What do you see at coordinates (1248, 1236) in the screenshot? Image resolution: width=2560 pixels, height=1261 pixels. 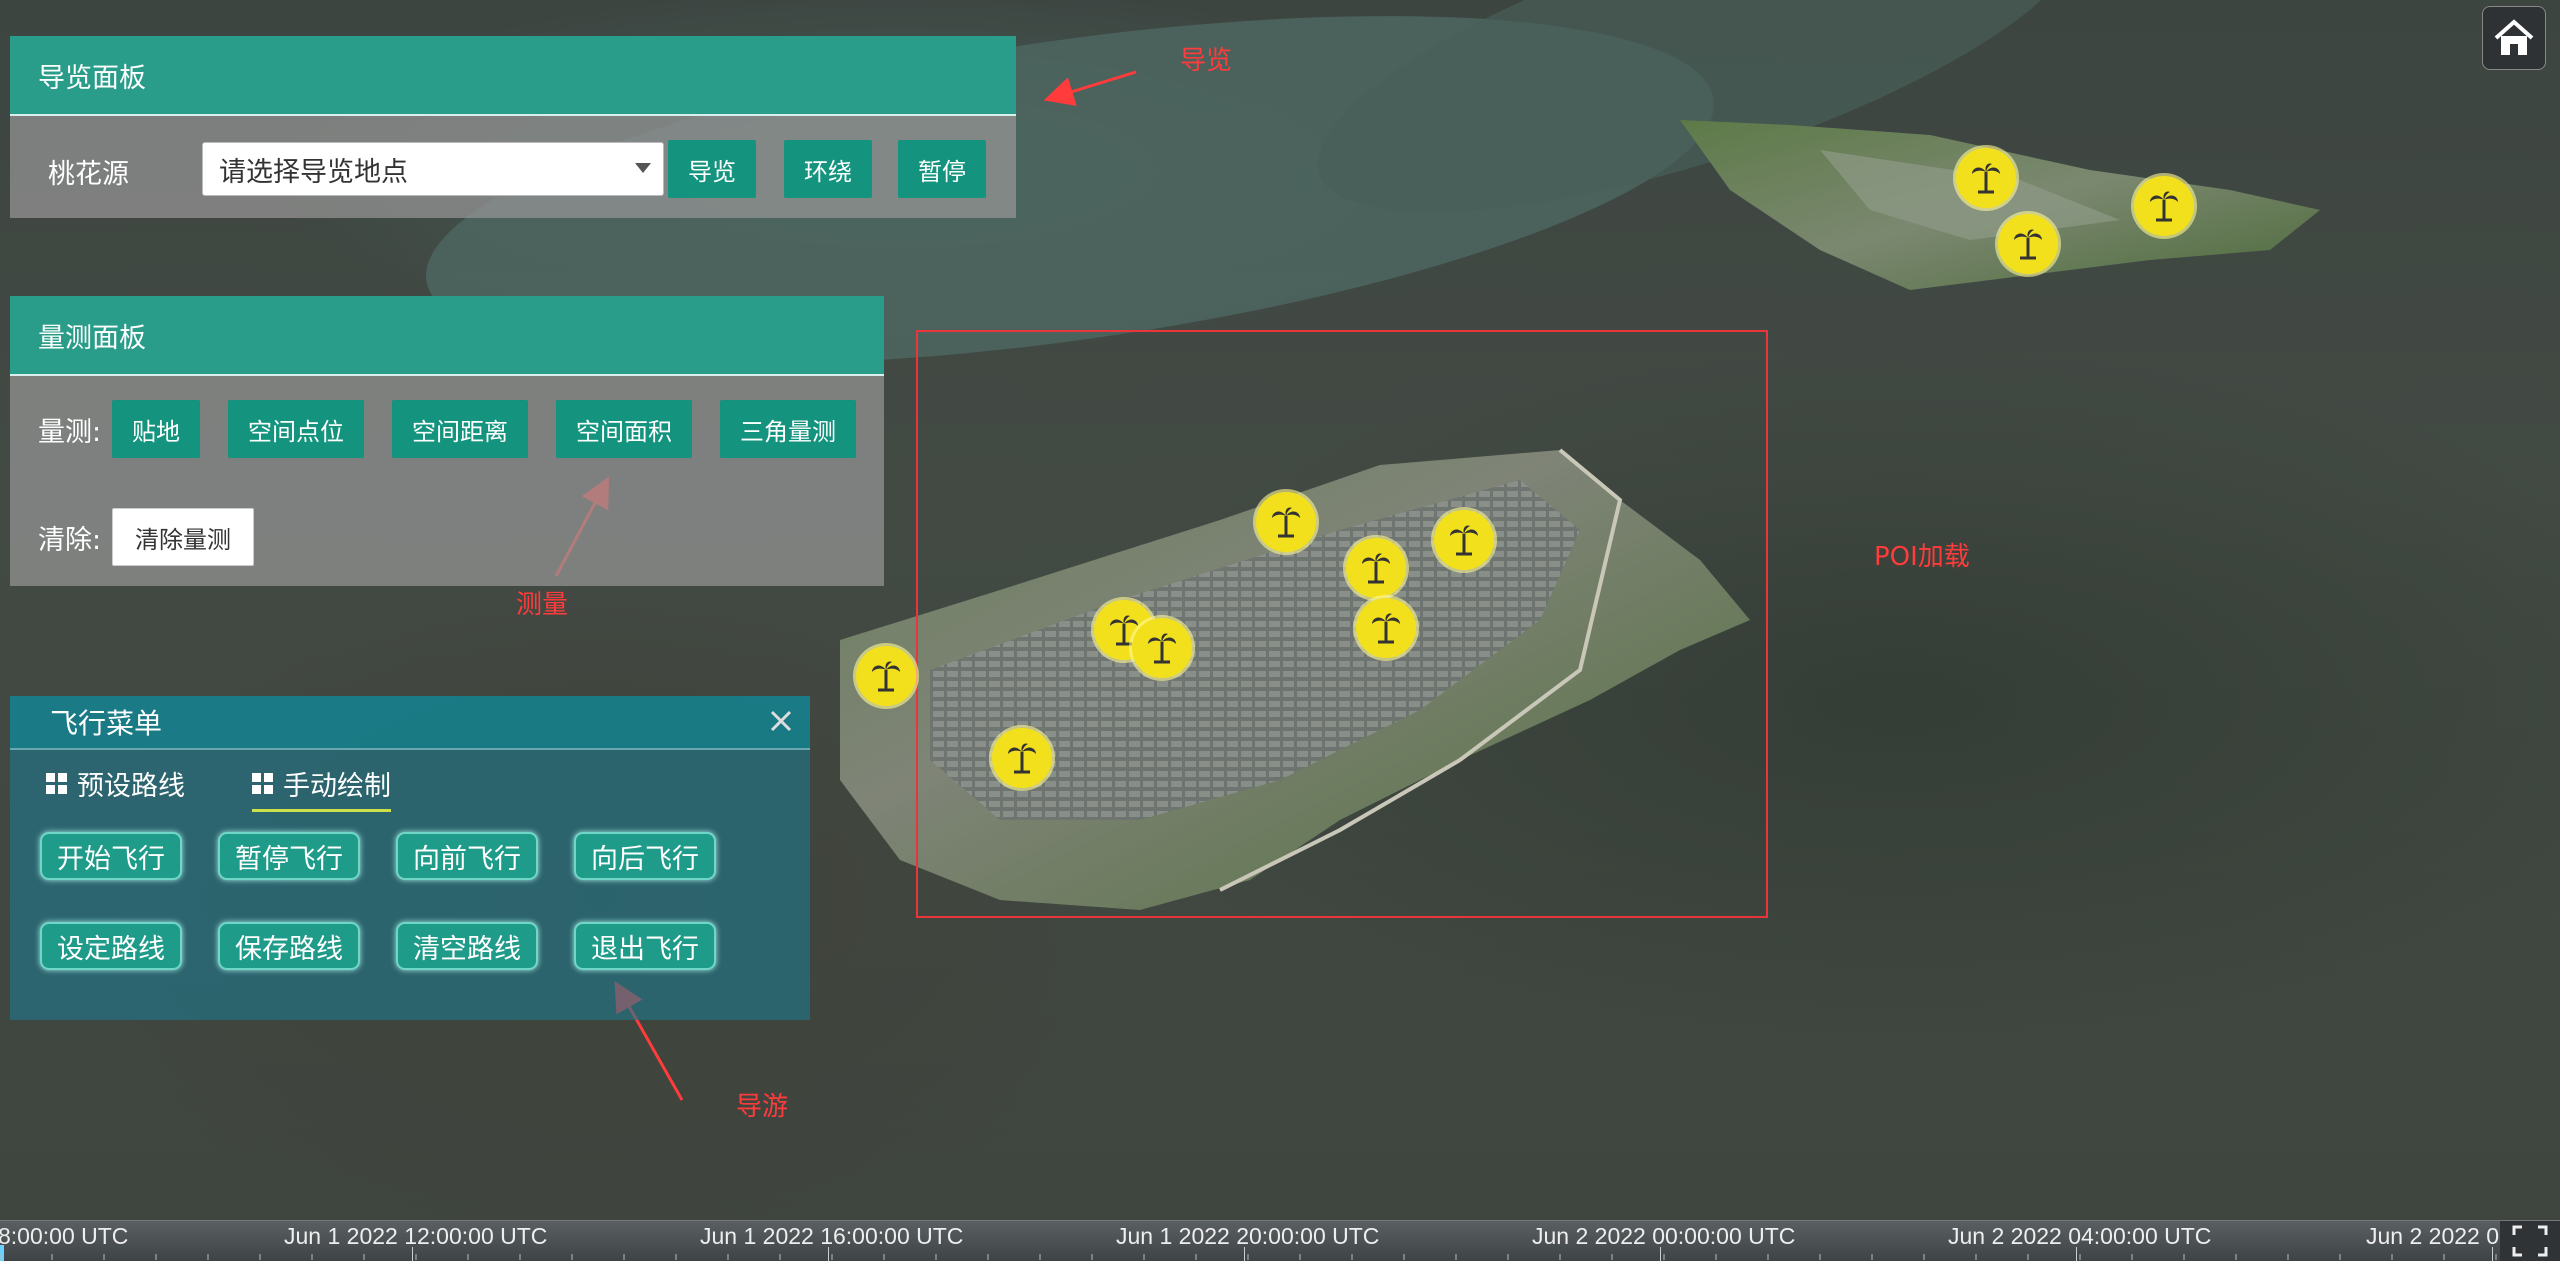 I see `timeline-label: Jun 1 2022 20:00:00 UTC` at bounding box center [1248, 1236].